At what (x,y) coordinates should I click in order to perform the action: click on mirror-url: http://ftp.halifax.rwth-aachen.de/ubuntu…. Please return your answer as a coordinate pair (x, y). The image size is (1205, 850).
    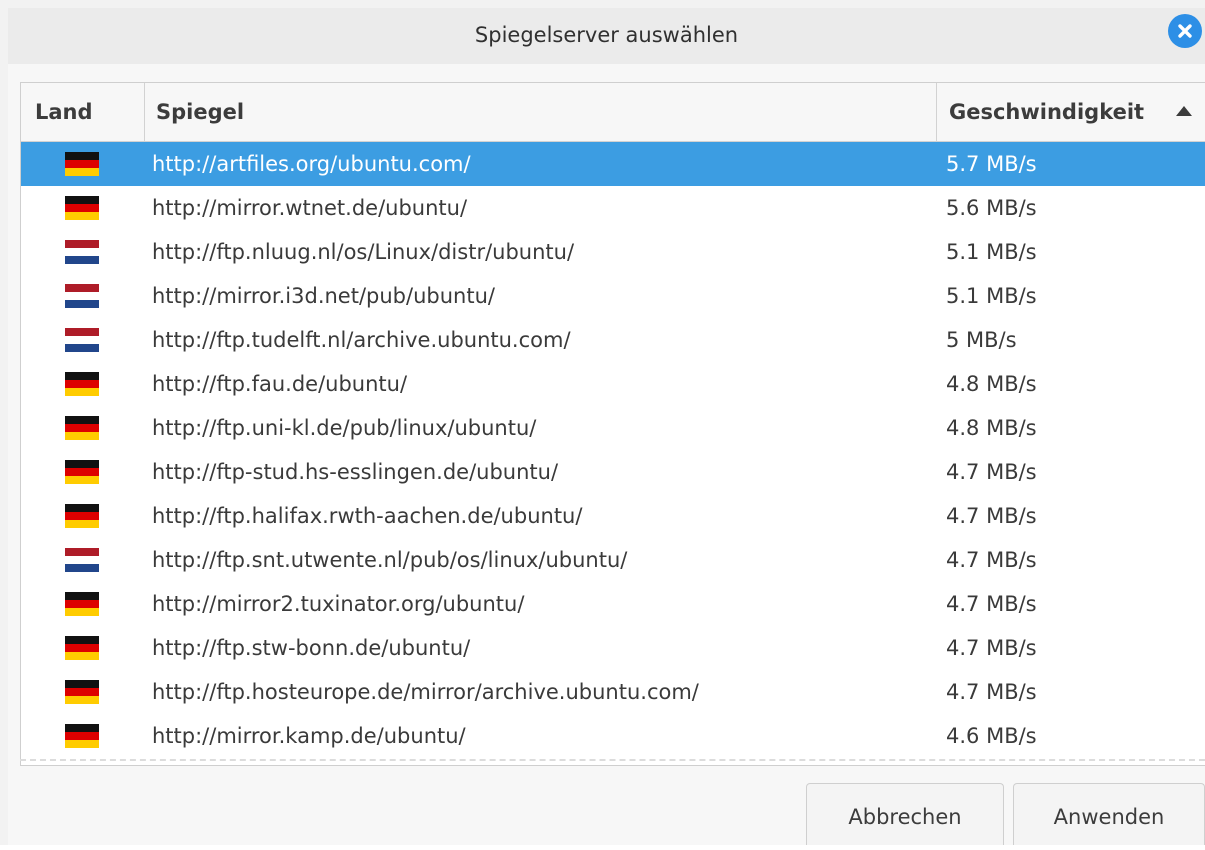
    Looking at the image, I should click on (367, 516).